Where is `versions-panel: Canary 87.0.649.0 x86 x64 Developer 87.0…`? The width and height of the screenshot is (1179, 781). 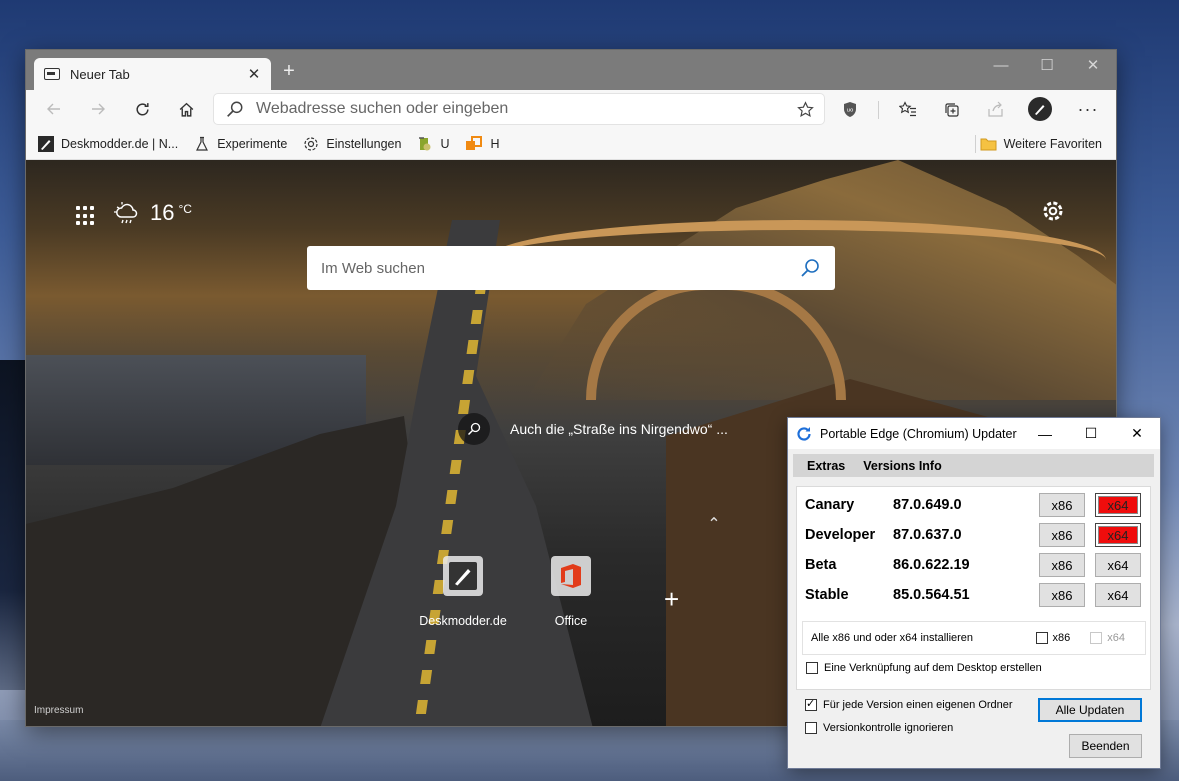
versions-panel: Canary 87.0.649.0 x86 x64 Developer 87.0… is located at coordinates (973, 588).